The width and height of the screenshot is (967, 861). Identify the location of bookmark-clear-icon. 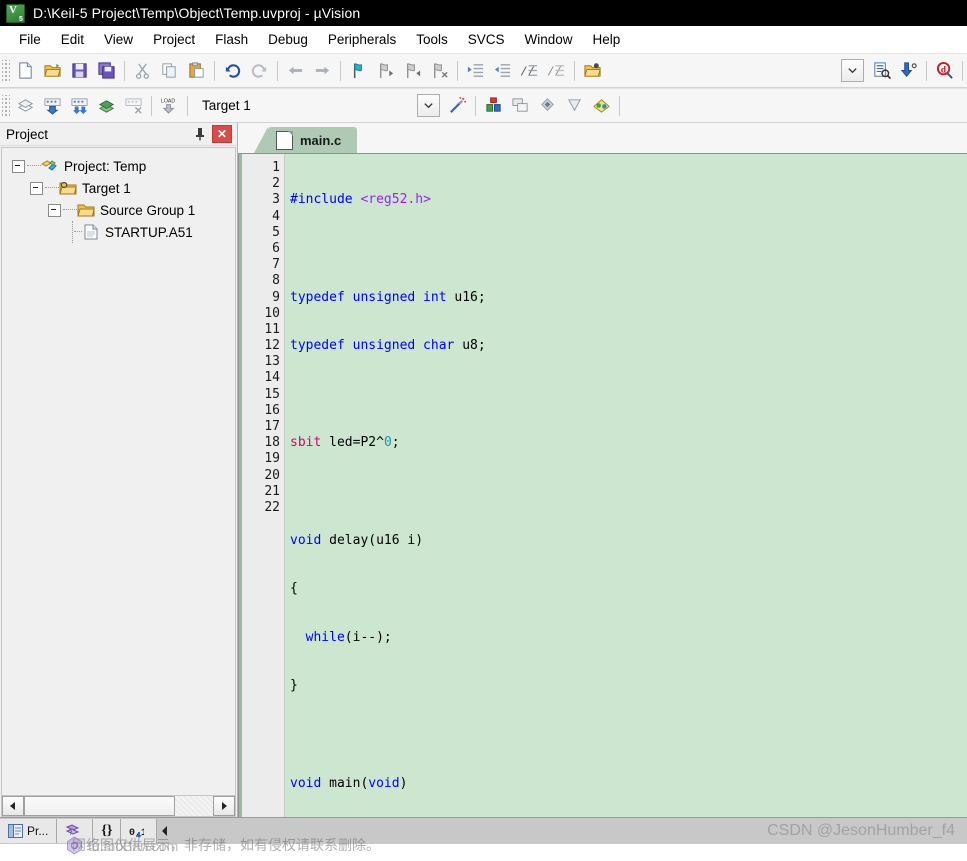
(439, 70).